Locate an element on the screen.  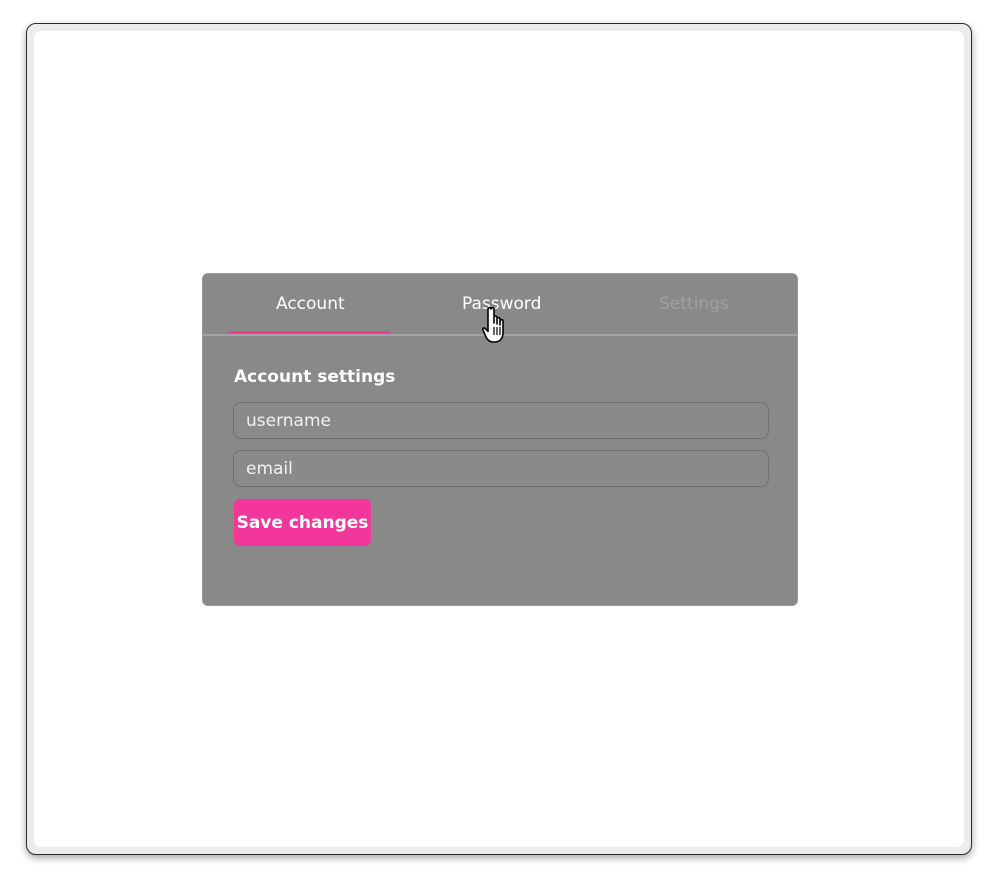
active-tab-indicator is located at coordinates (309, 332).